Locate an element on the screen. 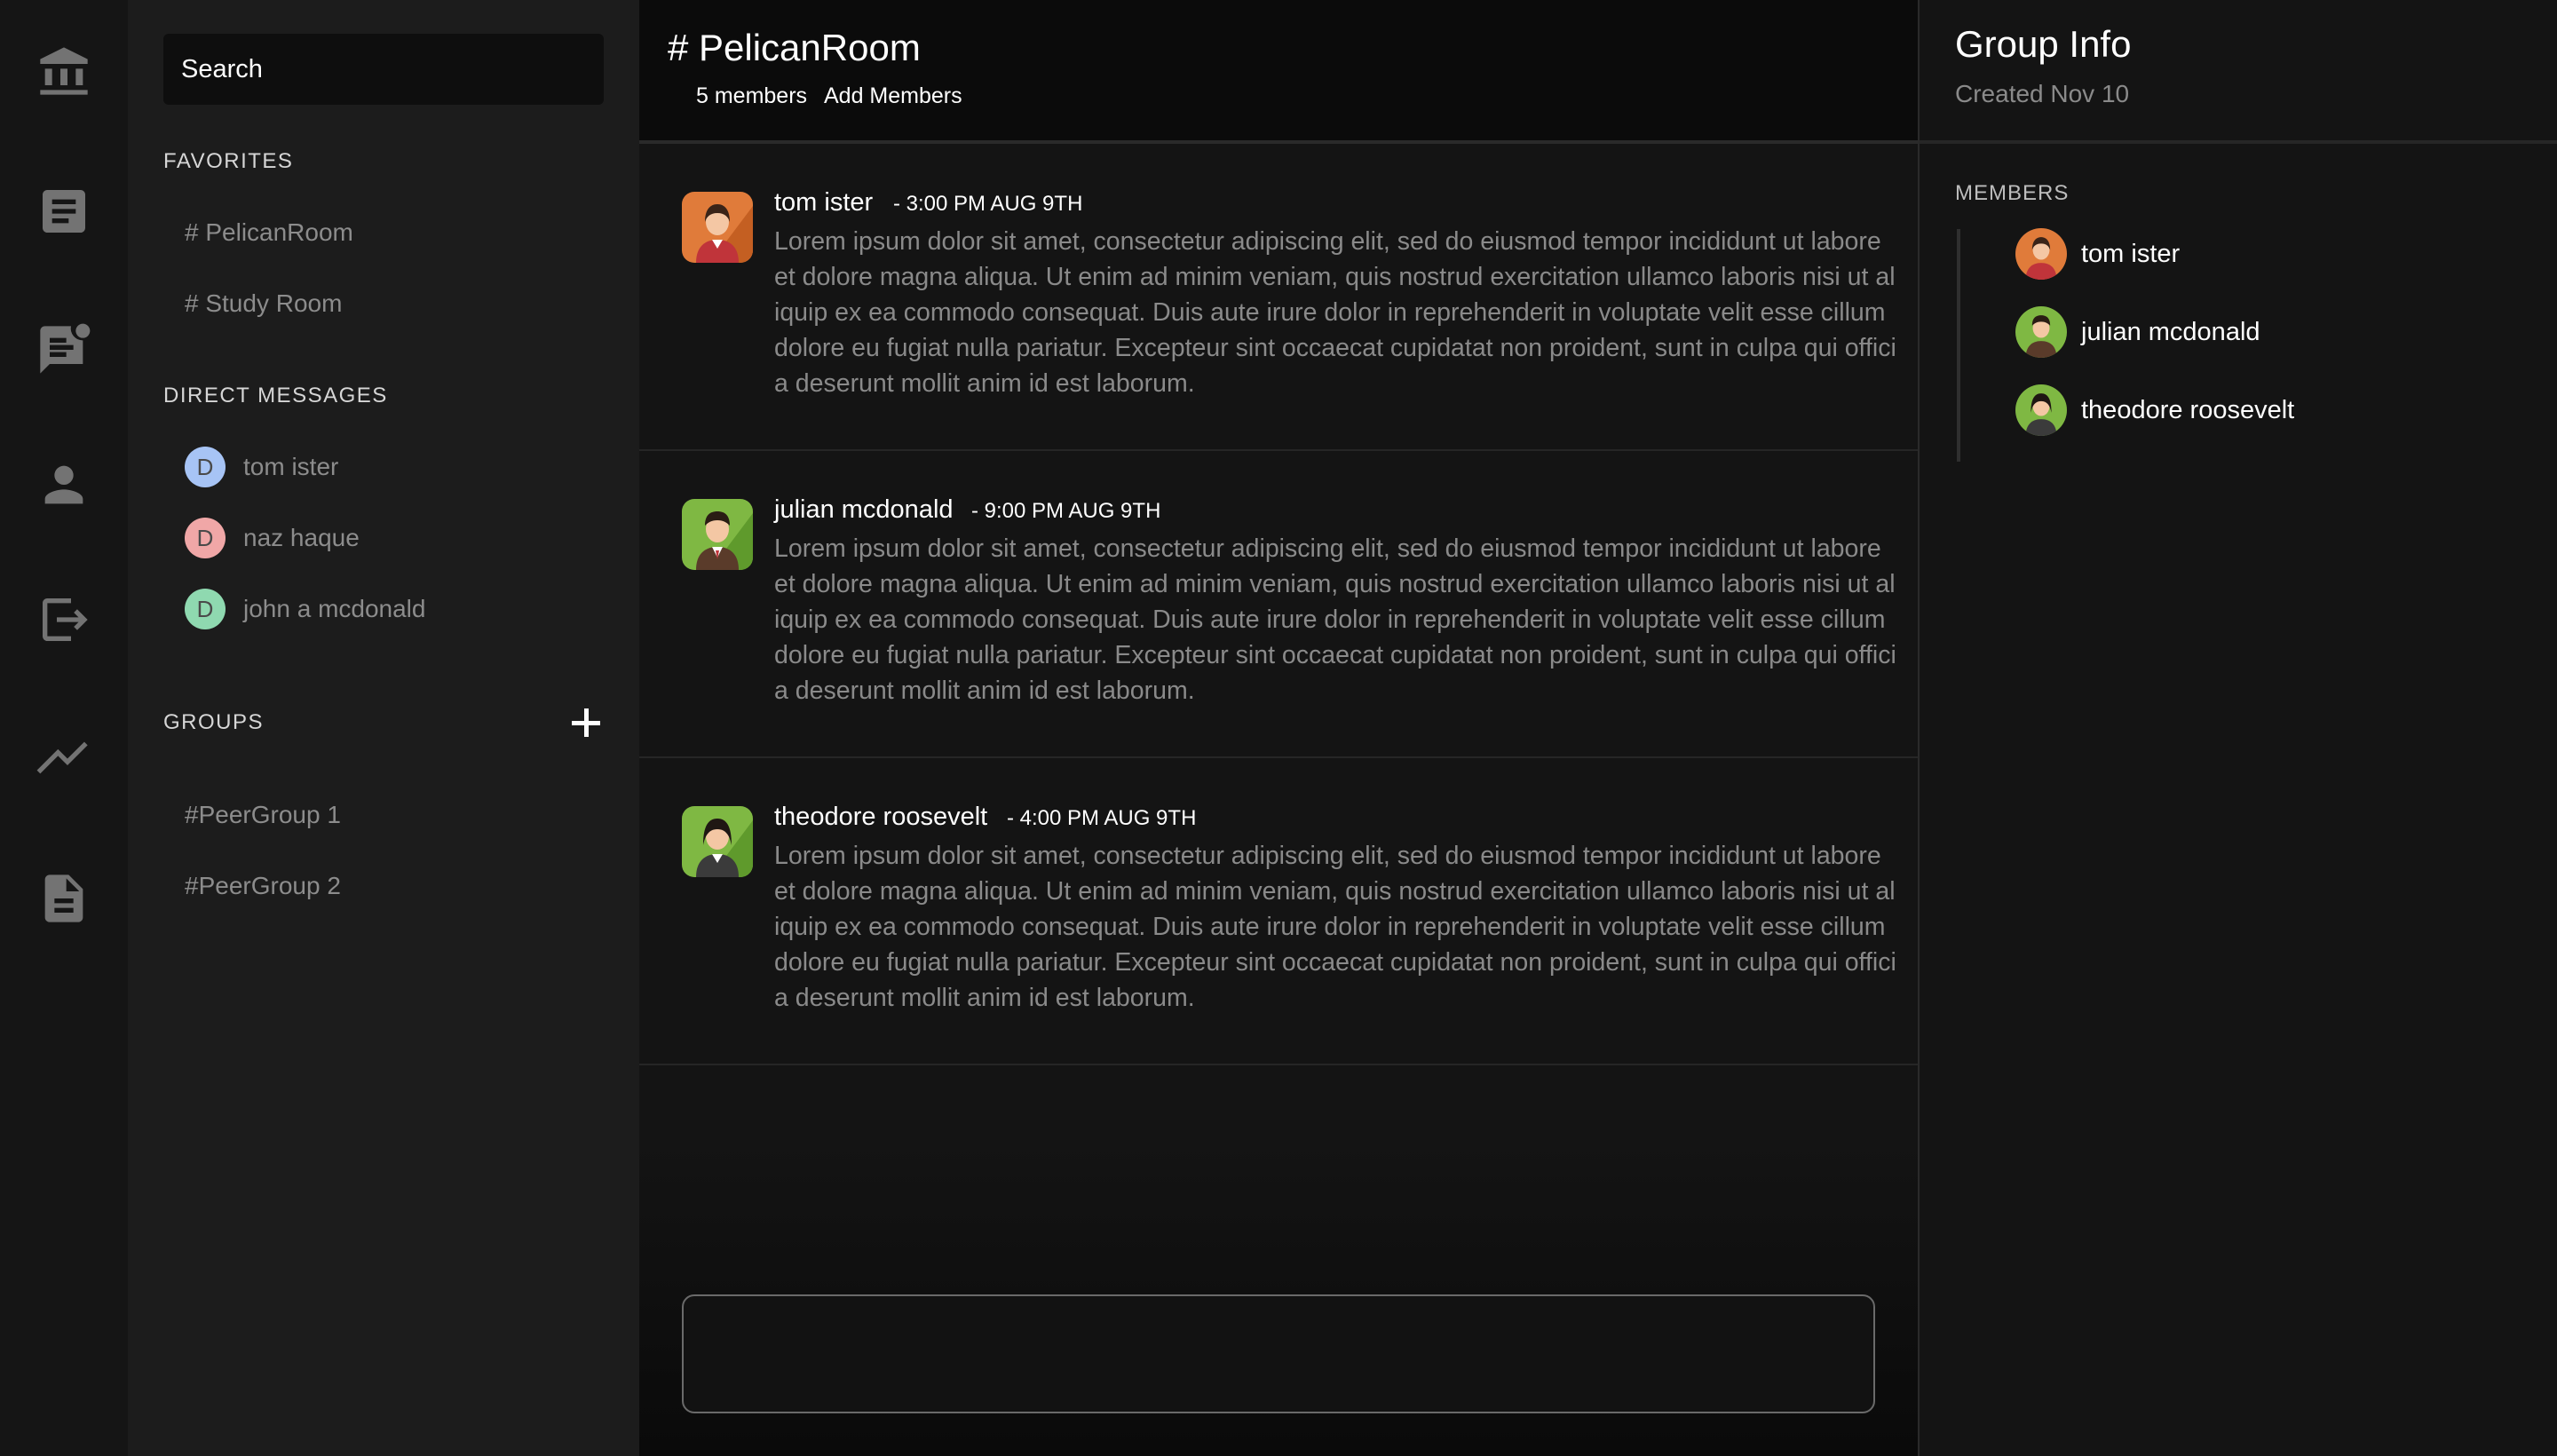  member-count: 5 members is located at coordinates (752, 95).